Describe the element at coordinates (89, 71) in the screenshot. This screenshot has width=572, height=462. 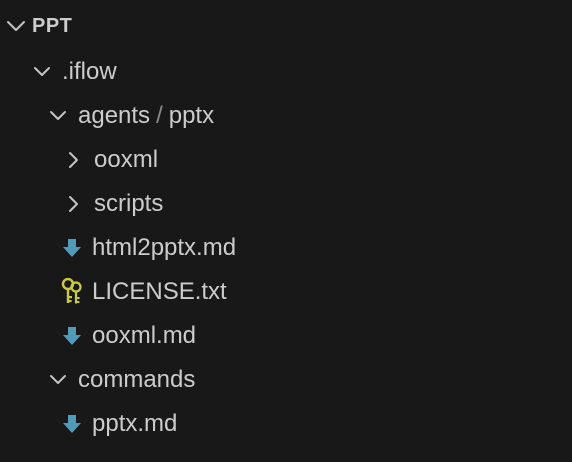
I see `tree-item-label: .iflow` at that location.